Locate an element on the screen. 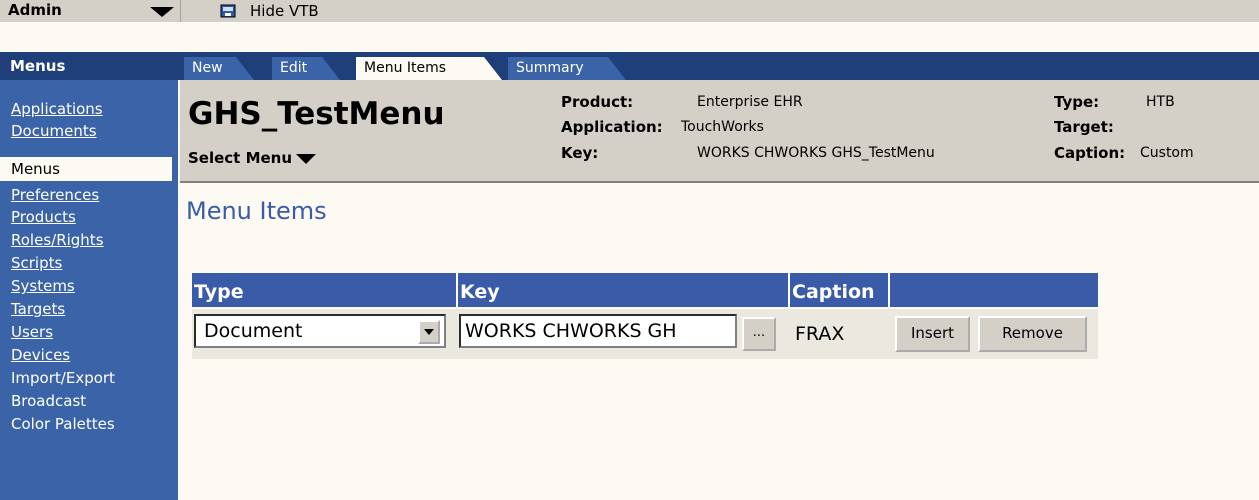 This screenshot has width=1259, height=500. tab-new: New is located at coordinates (219, 68).